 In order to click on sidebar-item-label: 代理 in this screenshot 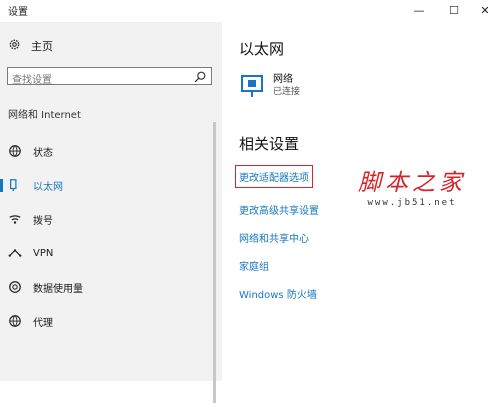, I will do `click(43, 323)`.